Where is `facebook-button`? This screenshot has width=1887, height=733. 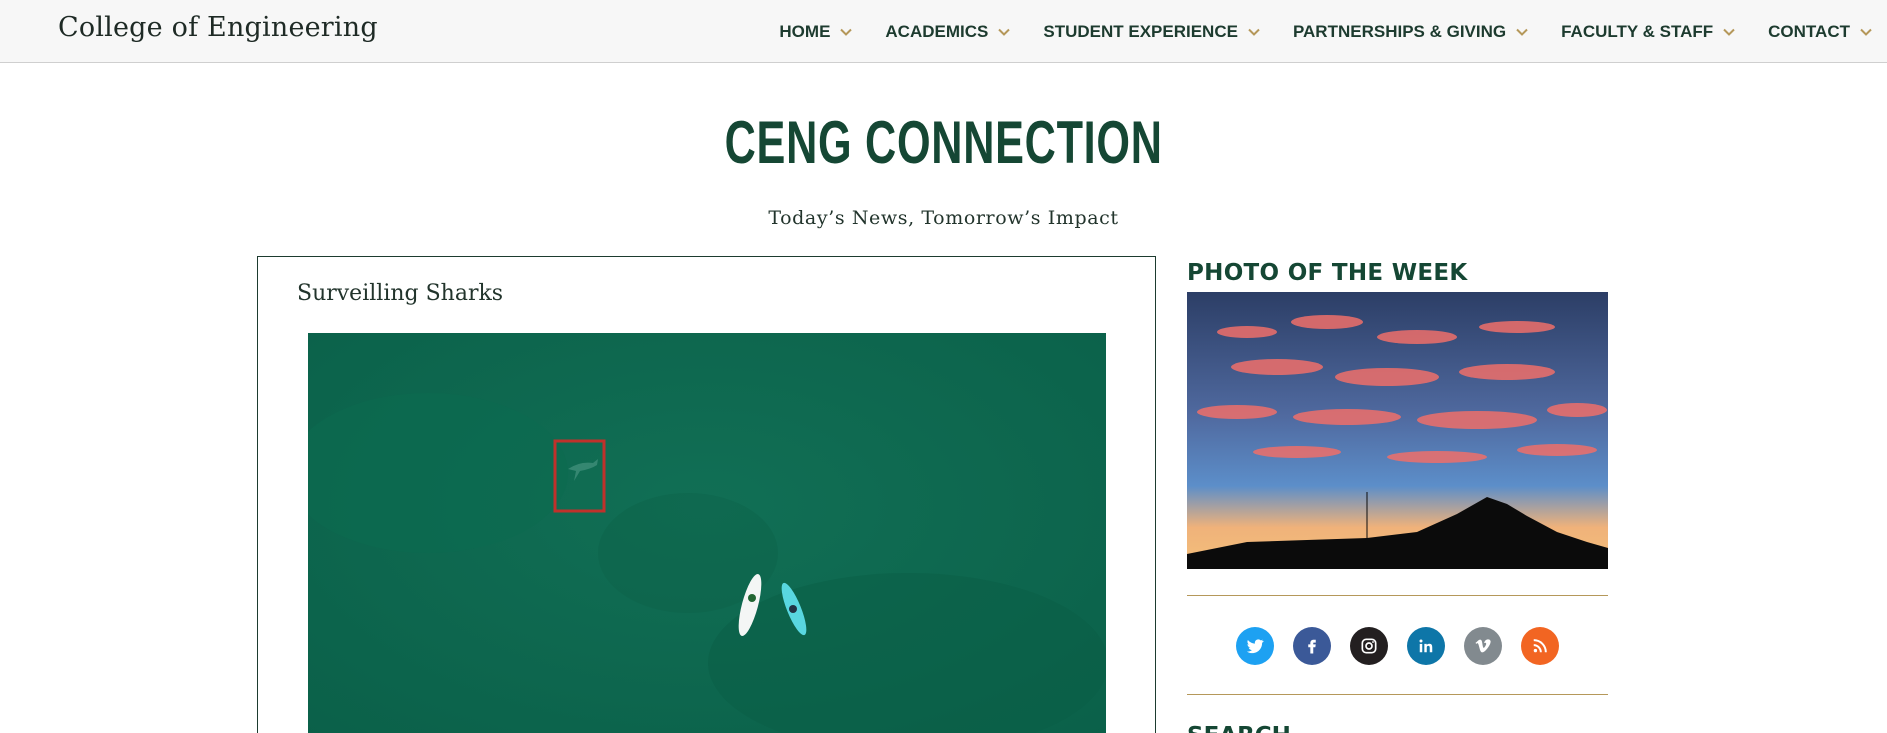 facebook-button is located at coordinates (1312, 646).